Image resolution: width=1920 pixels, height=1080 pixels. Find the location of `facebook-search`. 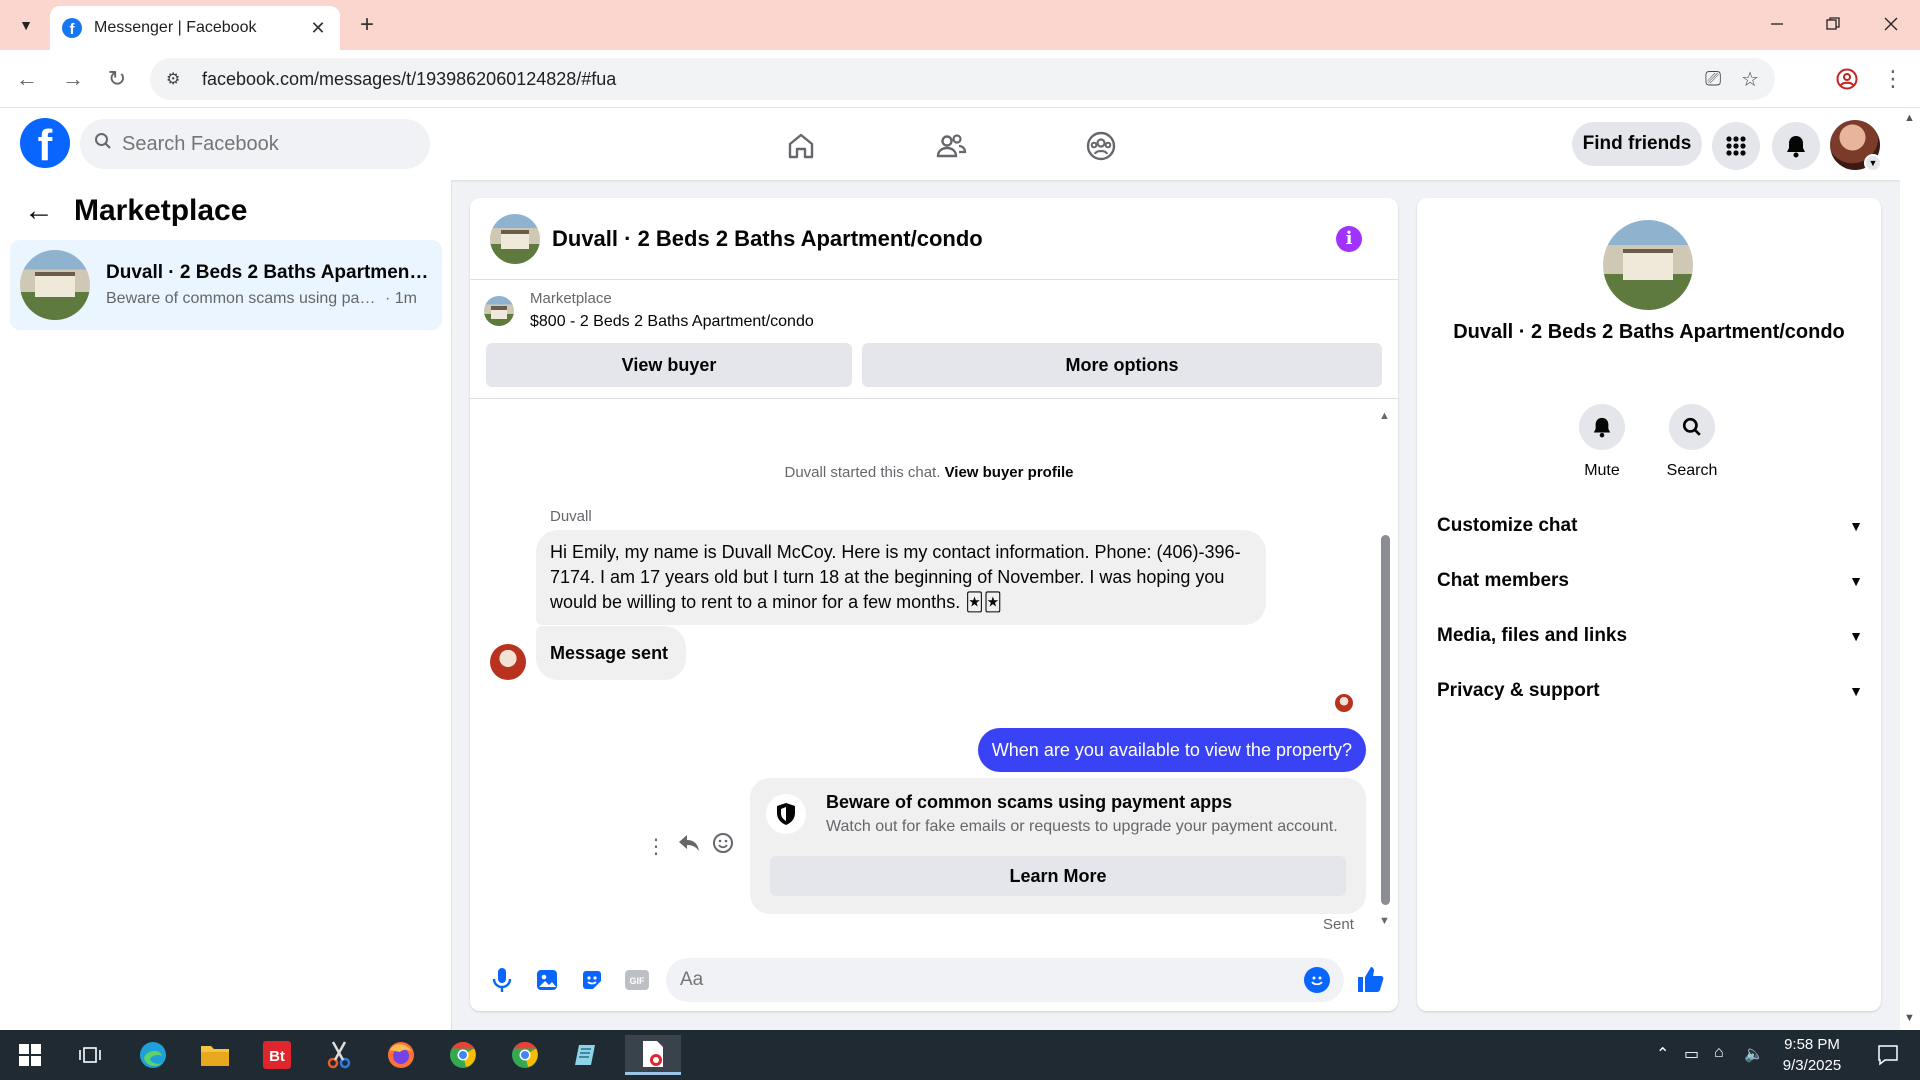

facebook-search is located at coordinates (255, 144).